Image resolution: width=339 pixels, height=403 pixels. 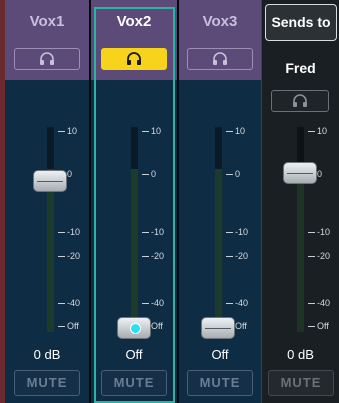 I want to click on selected-dot-icon, so click(x=135, y=328).